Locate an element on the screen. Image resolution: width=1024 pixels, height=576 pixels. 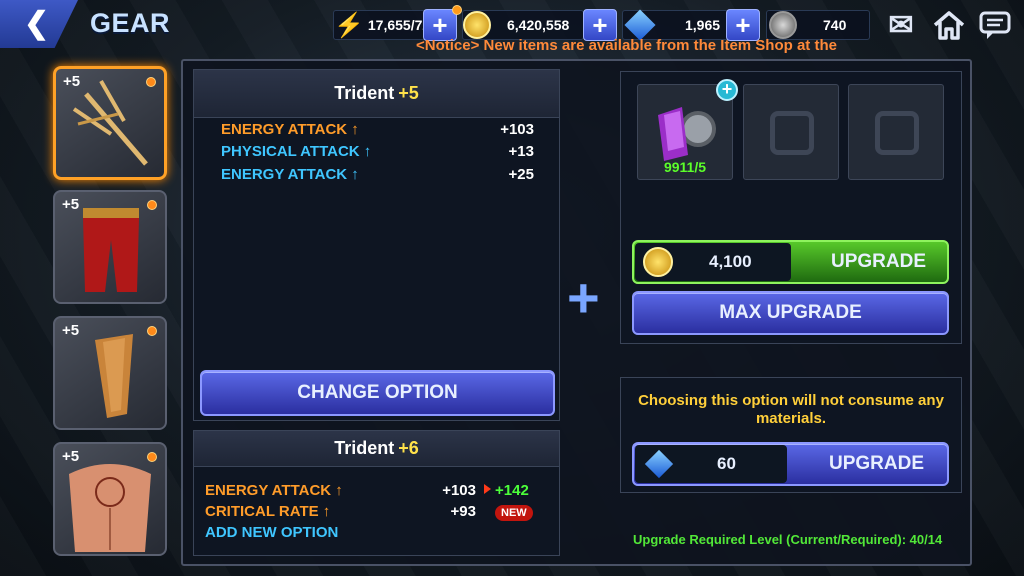
gear-slot-pants: +5 is located at coordinates (110, 247).